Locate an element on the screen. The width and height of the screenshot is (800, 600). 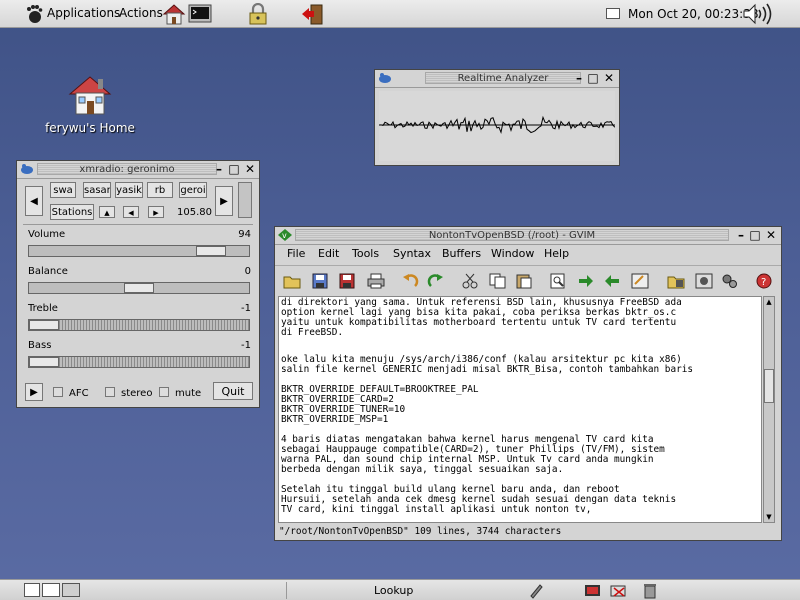
quit-button: Quit is located at coordinates (233, 391).